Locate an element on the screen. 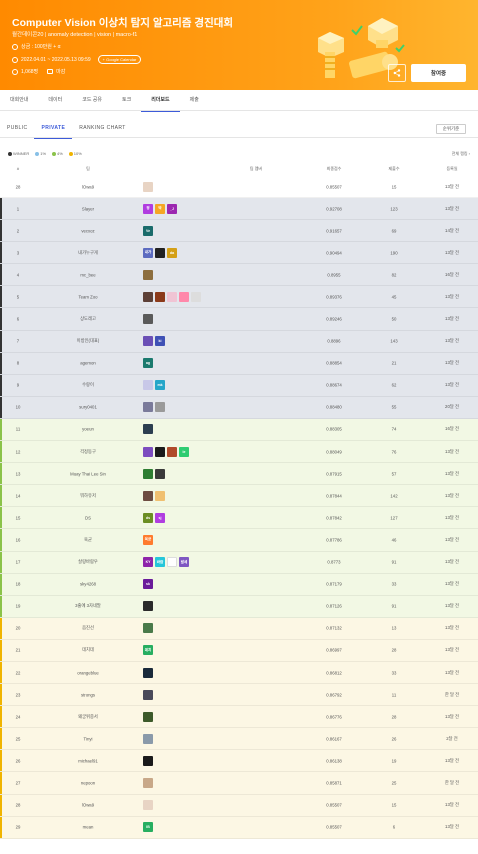 This screenshot has height=854, width=478. team-name: 걱정동구 is located at coordinates (88, 452).